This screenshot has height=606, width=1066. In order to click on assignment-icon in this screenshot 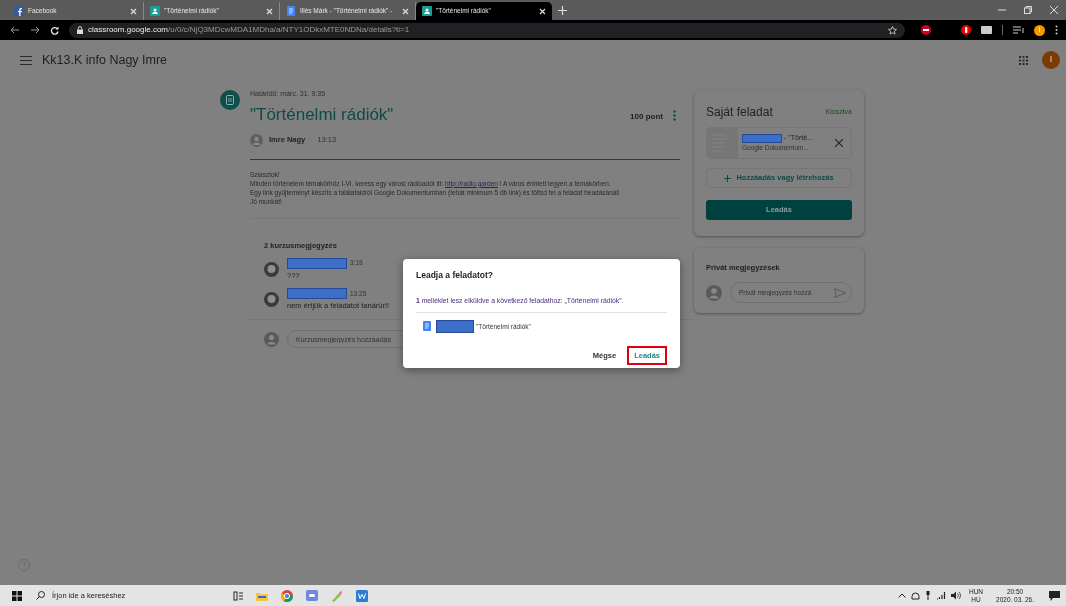, I will do `click(230, 100)`.